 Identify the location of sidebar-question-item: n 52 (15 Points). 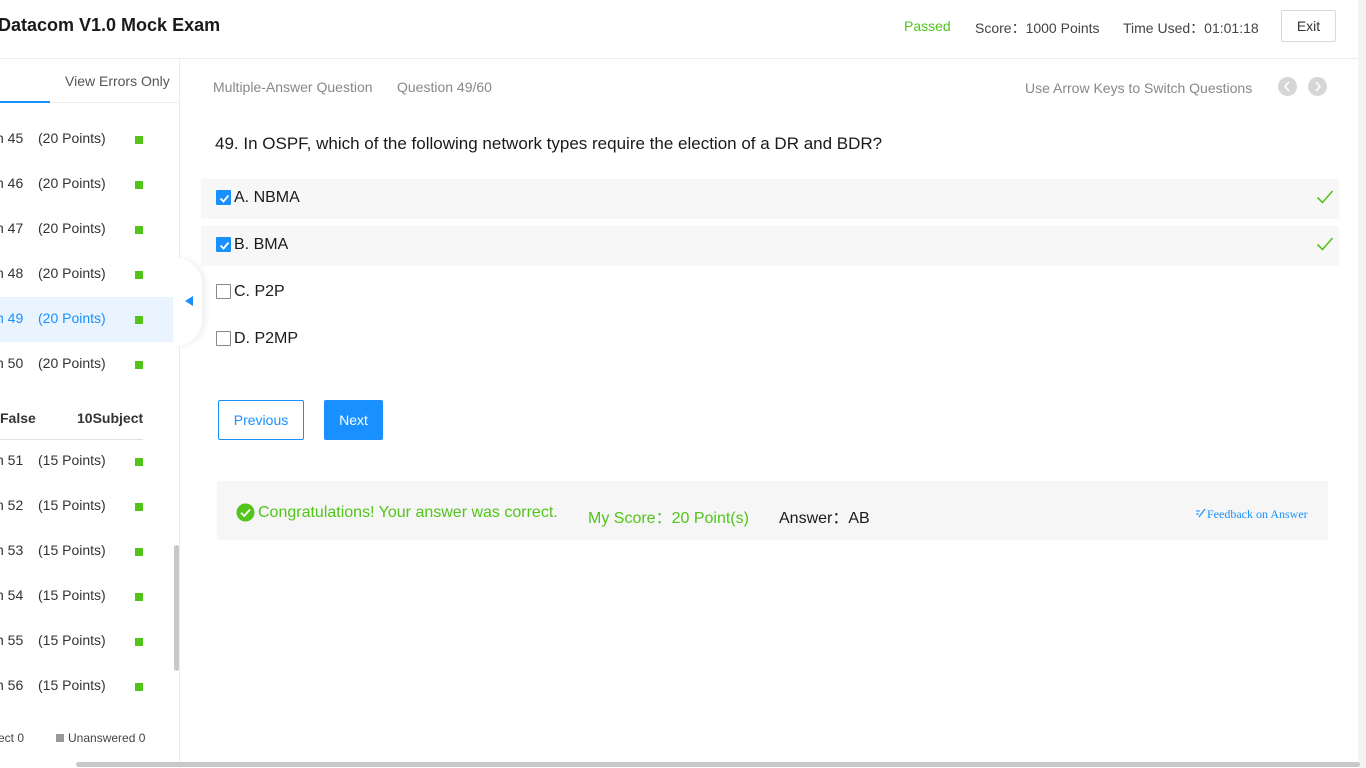
(86, 506).